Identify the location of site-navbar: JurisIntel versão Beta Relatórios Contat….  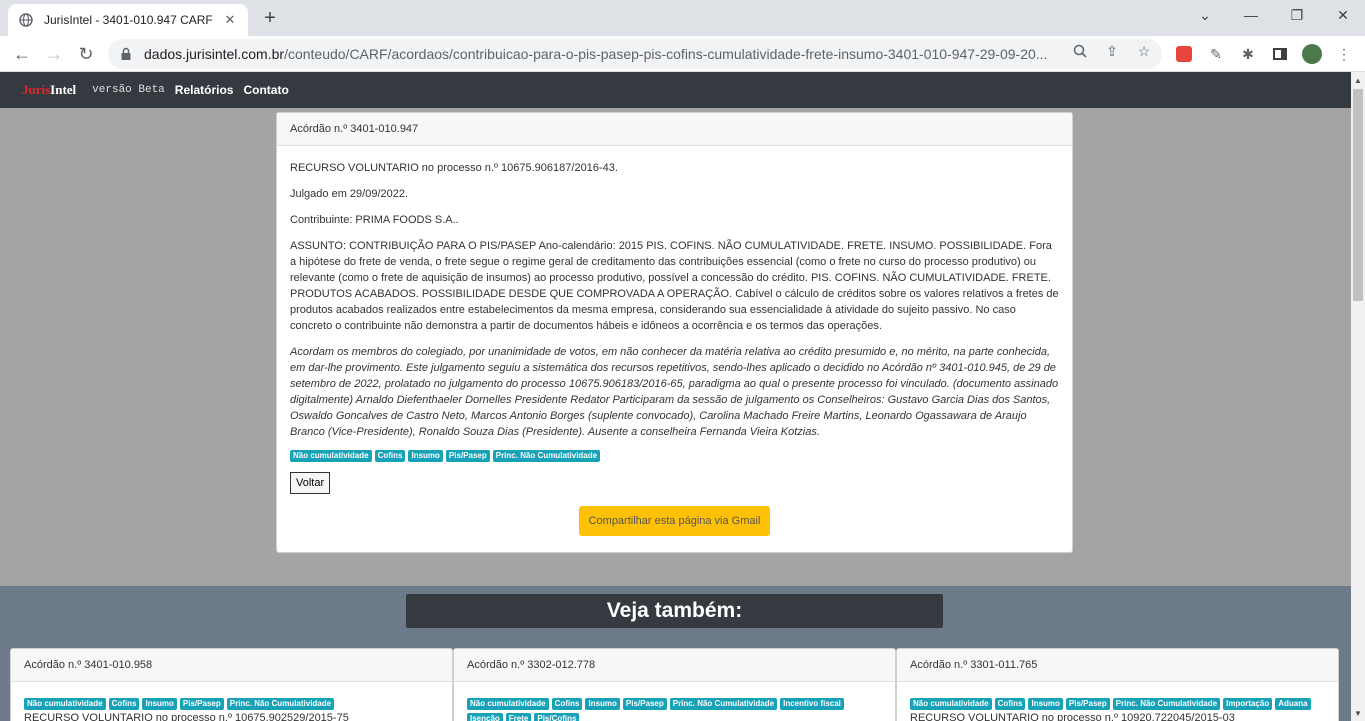
(675, 90).